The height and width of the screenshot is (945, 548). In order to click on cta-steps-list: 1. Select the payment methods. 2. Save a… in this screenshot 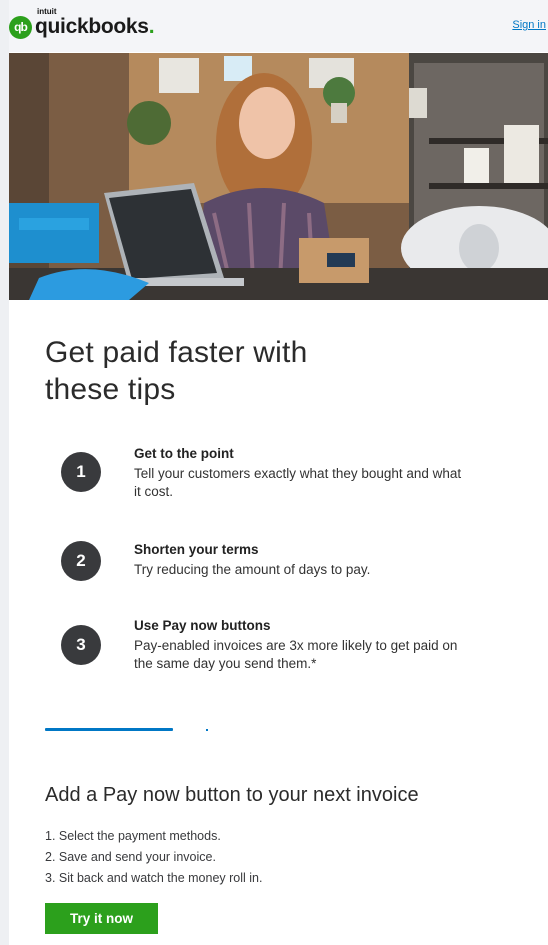, I will do `click(153, 857)`.